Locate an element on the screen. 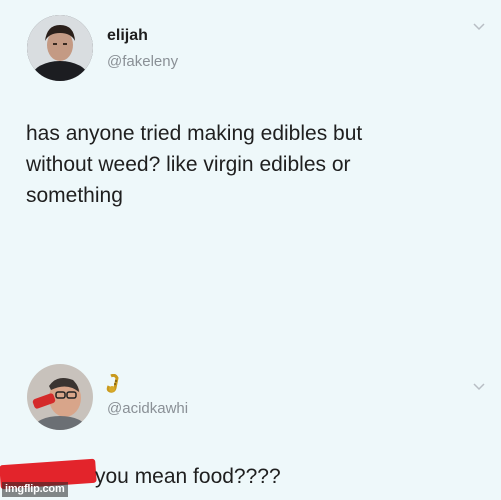 The width and height of the screenshot is (501, 500). reply-text: you mean food???? is located at coordinates (188, 476).